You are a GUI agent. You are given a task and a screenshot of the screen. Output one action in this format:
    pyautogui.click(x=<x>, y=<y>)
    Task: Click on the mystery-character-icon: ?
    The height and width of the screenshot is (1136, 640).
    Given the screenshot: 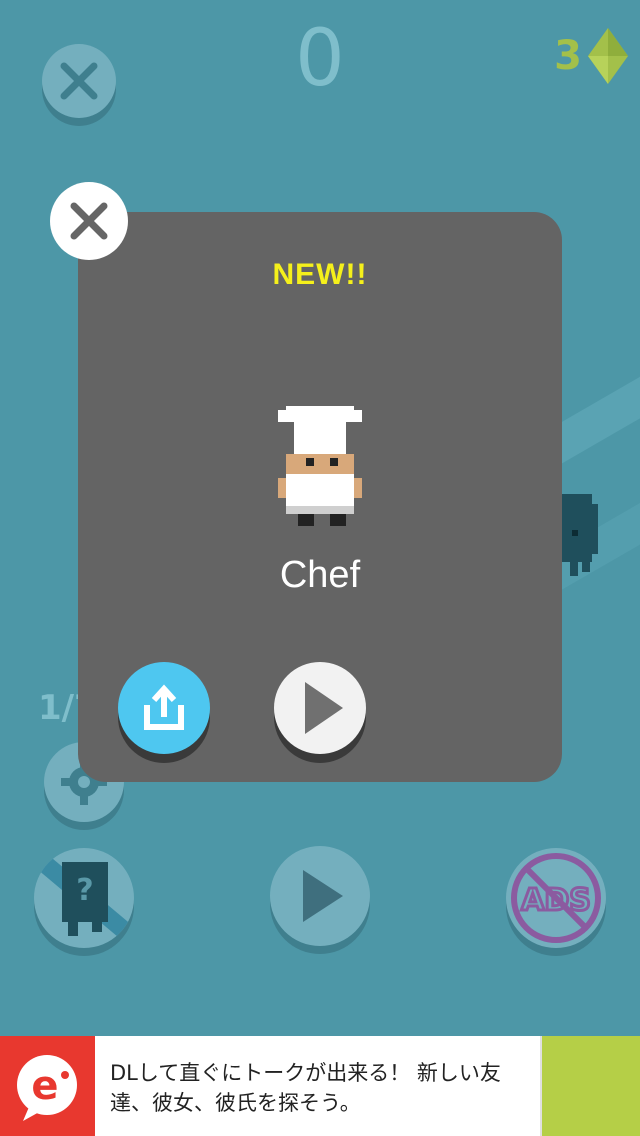 What is the action you would take?
    pyautogui.click(x=84, y=899)
    